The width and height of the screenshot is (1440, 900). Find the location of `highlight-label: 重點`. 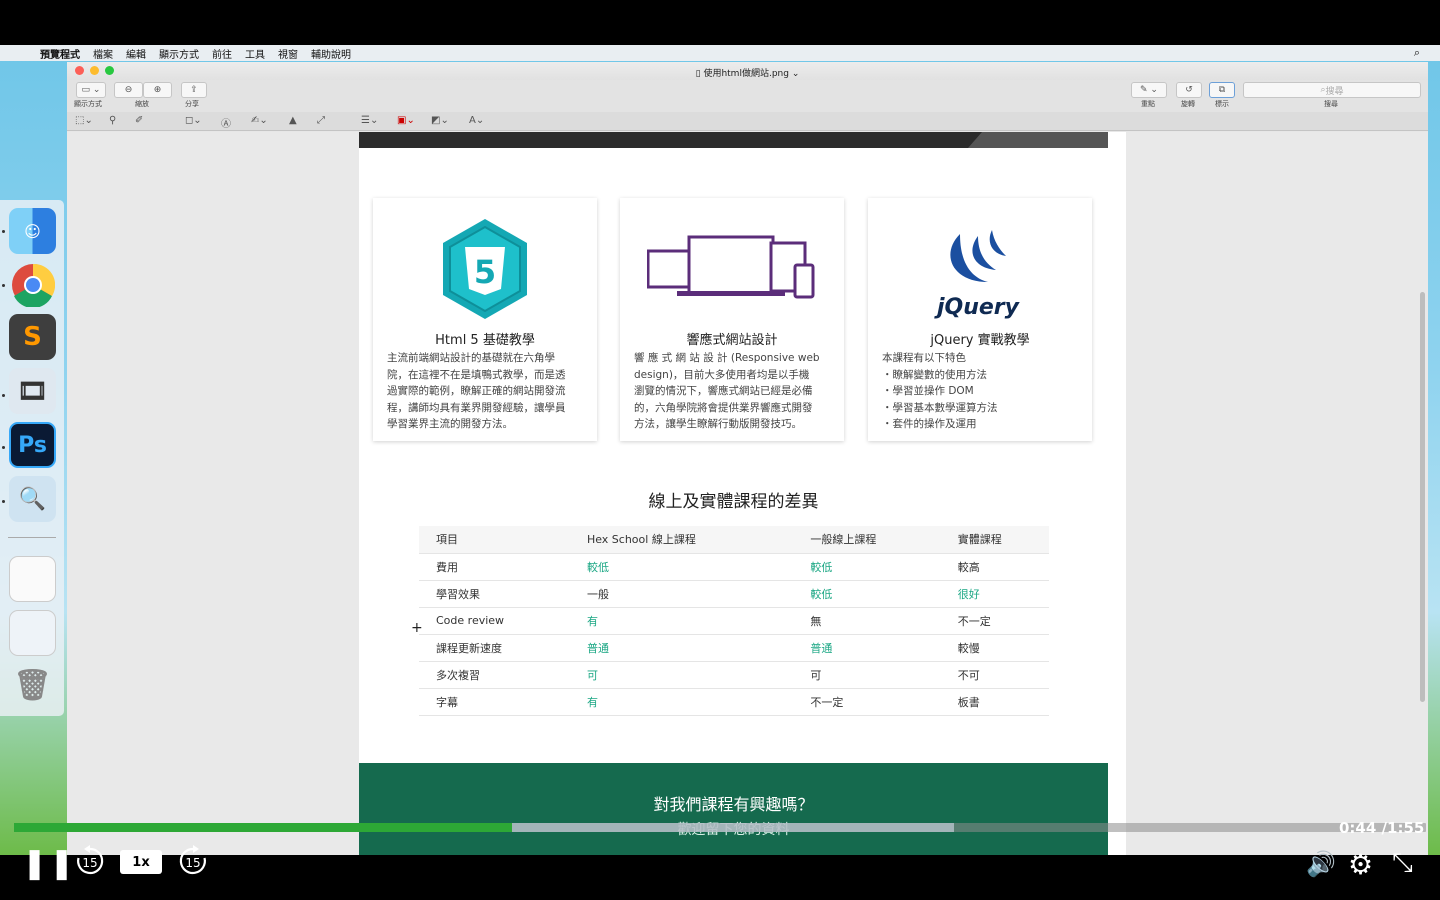

highlight-label: 重點 is located at coordinates (1148, 104).